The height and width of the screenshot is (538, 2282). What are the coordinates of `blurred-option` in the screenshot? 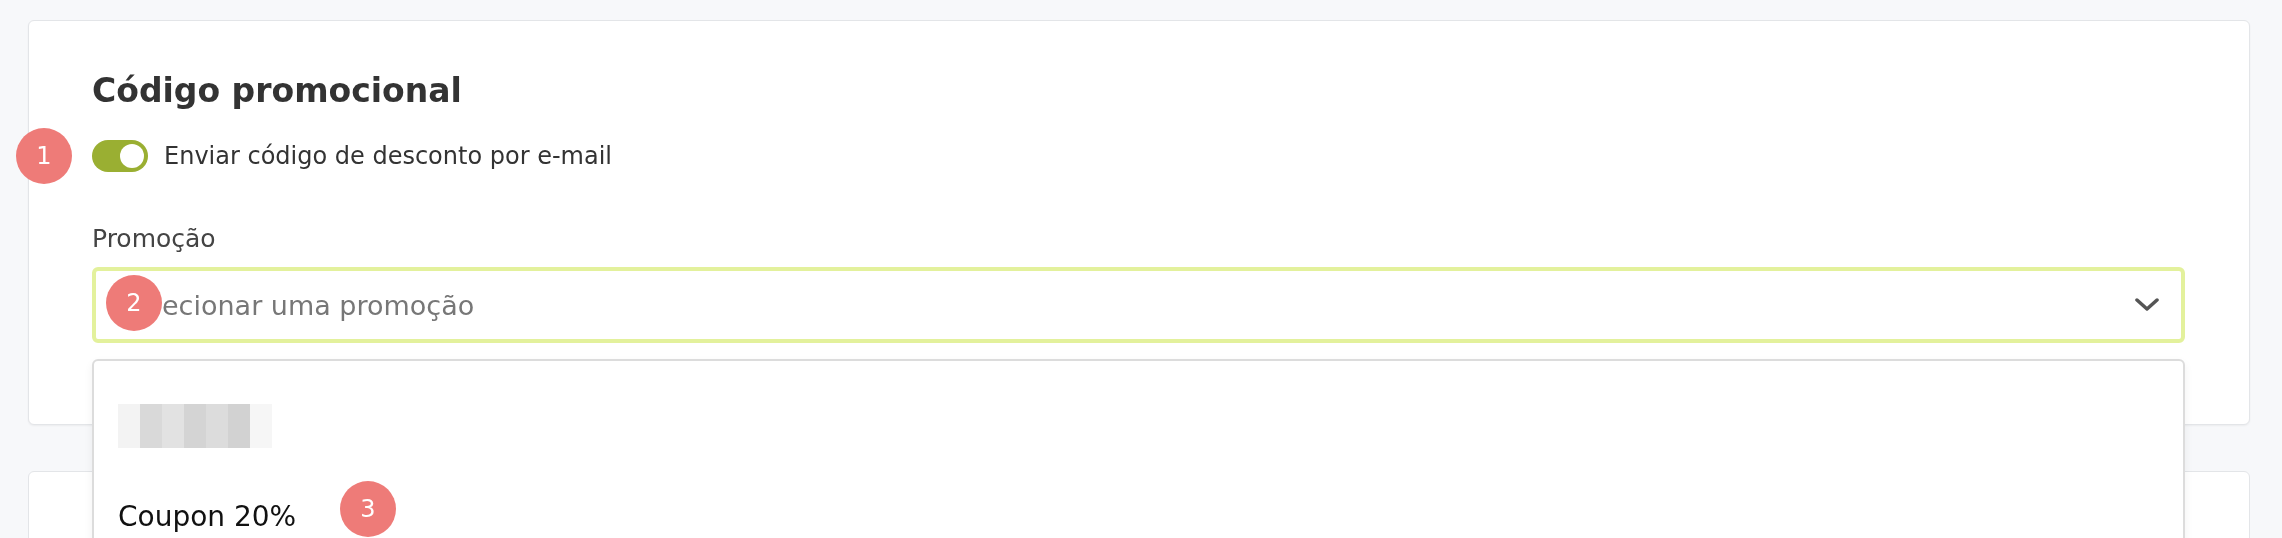 It's located at (195, 426).